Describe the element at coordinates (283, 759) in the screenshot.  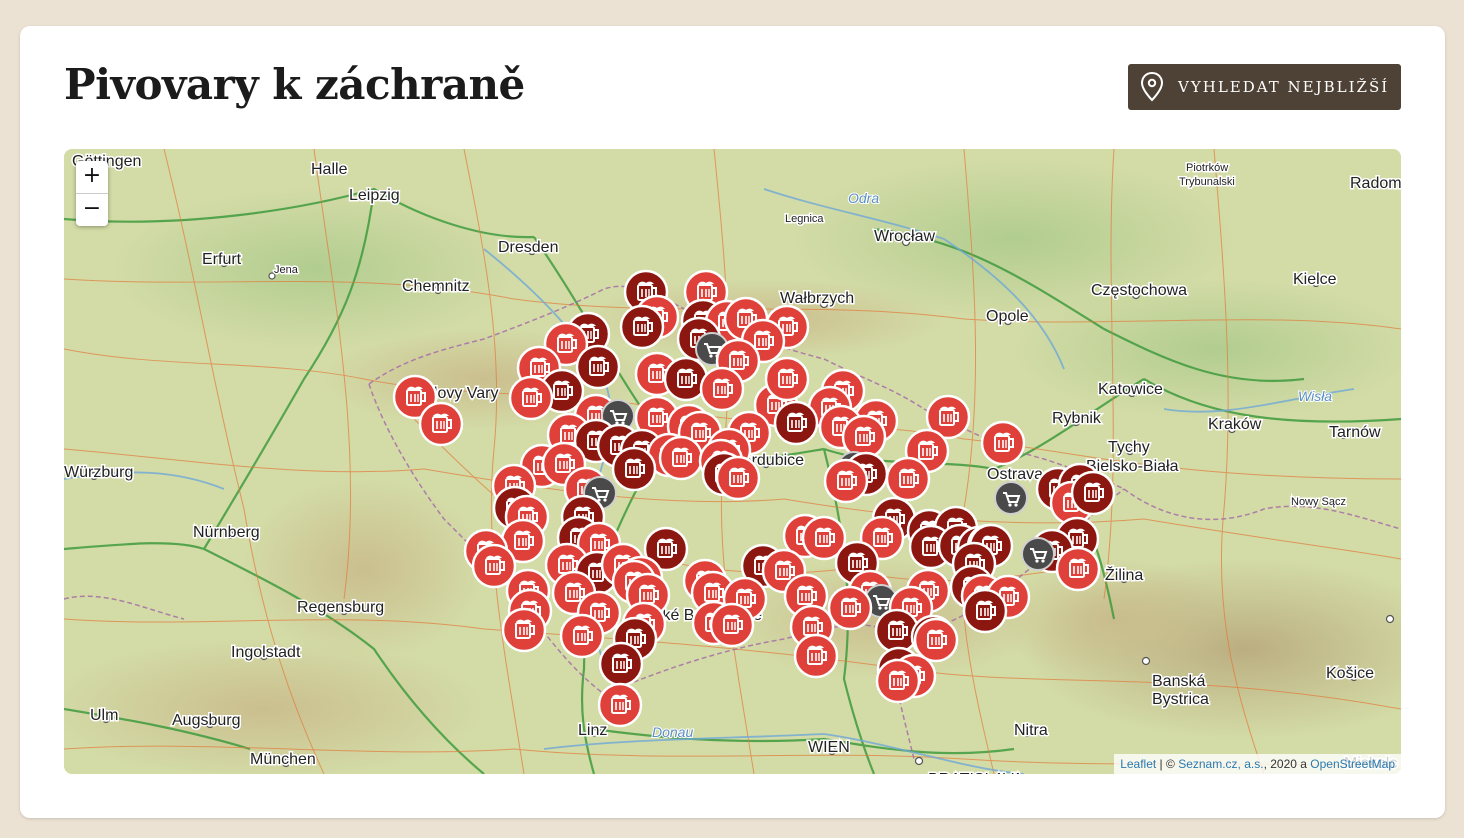
I see `city-label: München` at that location.